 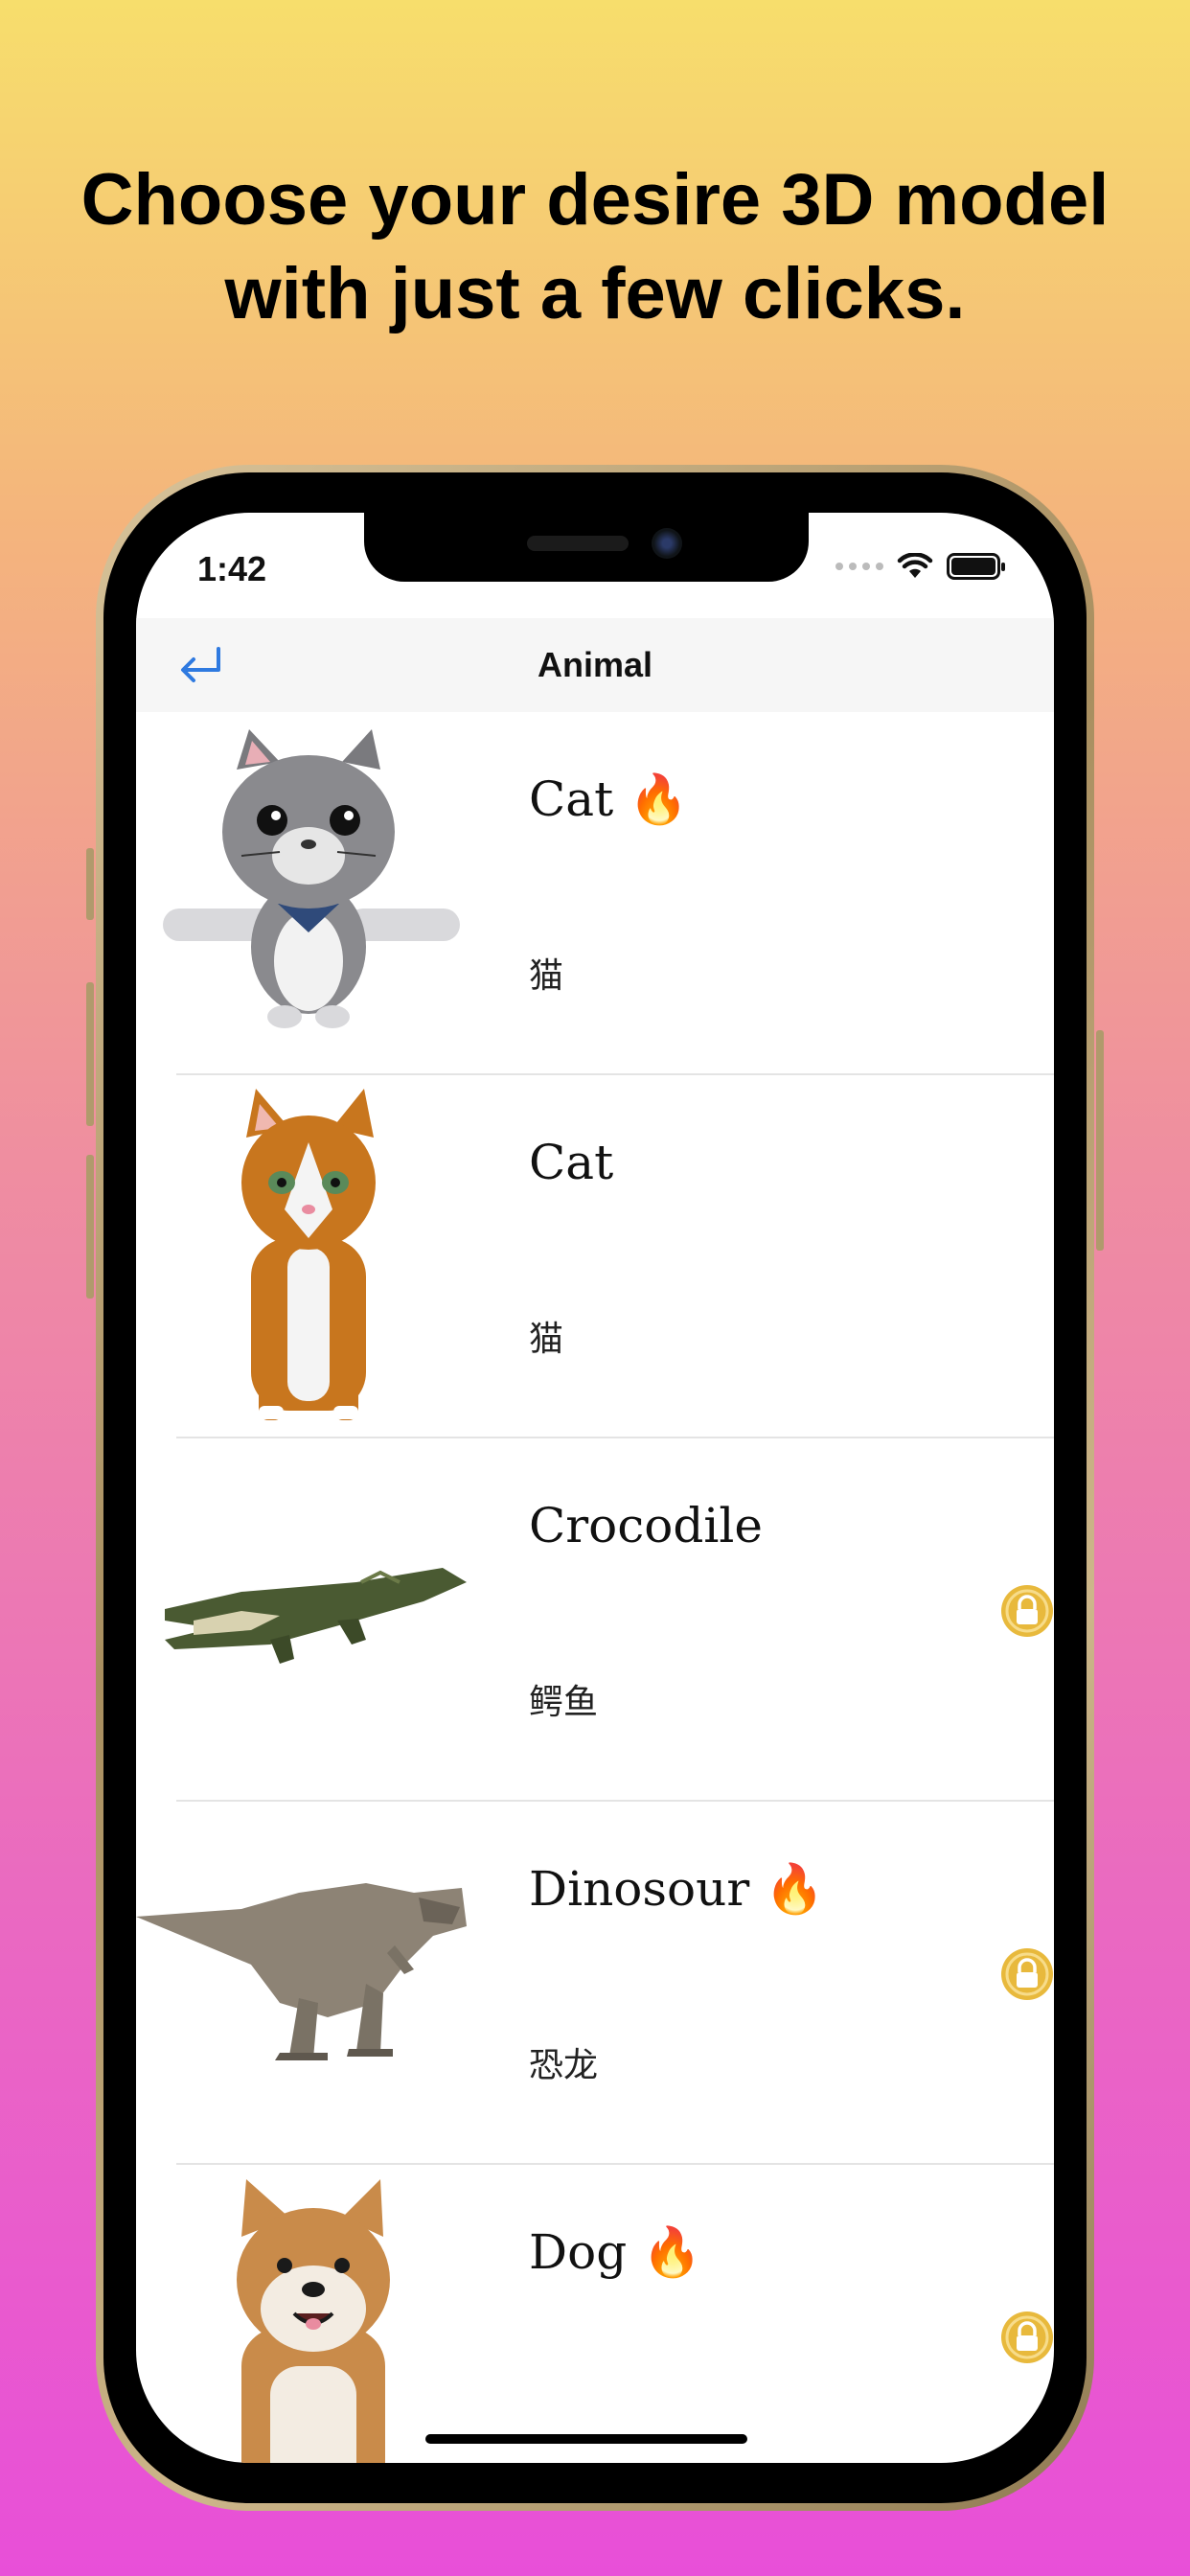 What do you see at coordinates (595, 893) in the screenshot?
I see `list-item: Cat 🔥 猫` at bounding box center [595, 893].